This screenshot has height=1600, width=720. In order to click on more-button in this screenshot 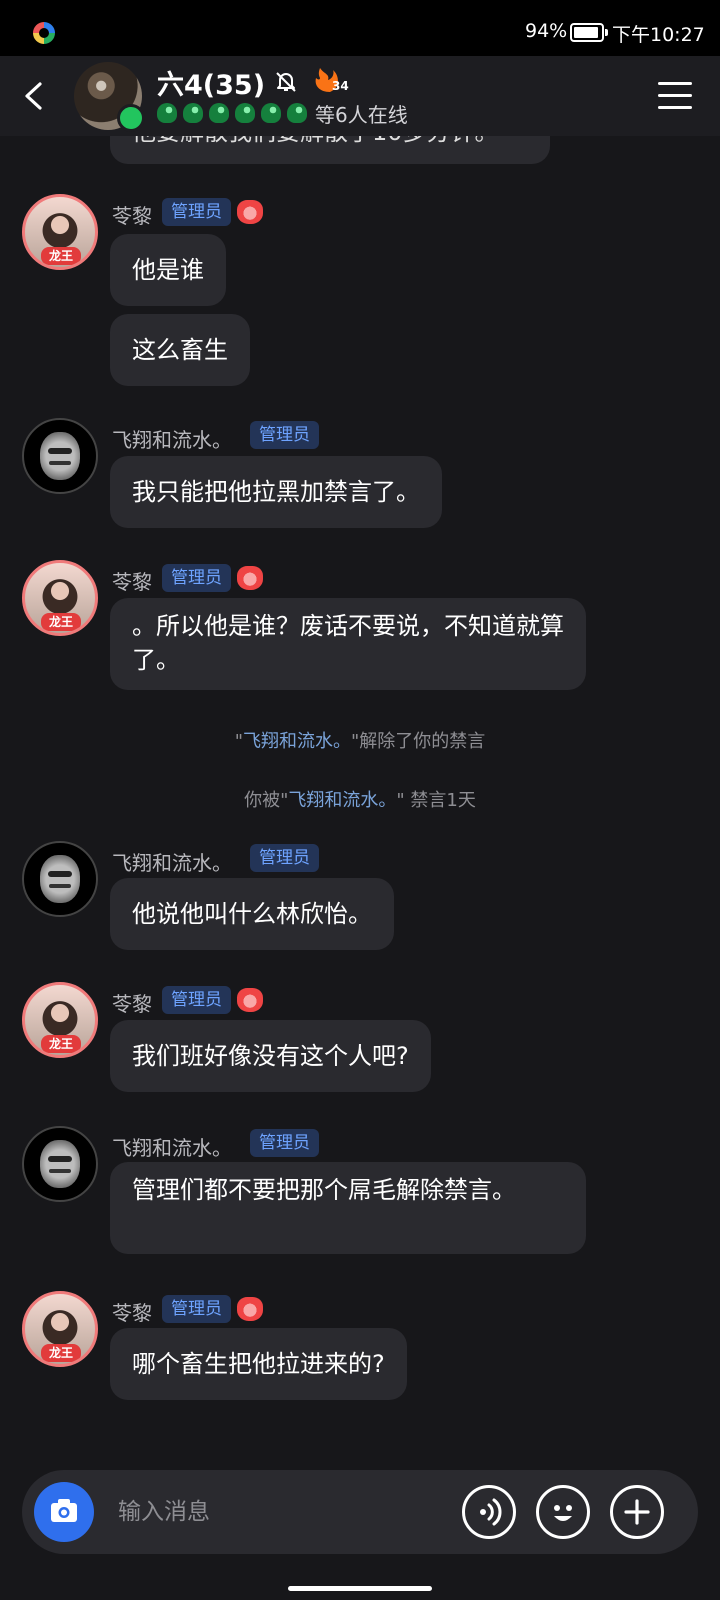, I will do `click(637, 1512)`.